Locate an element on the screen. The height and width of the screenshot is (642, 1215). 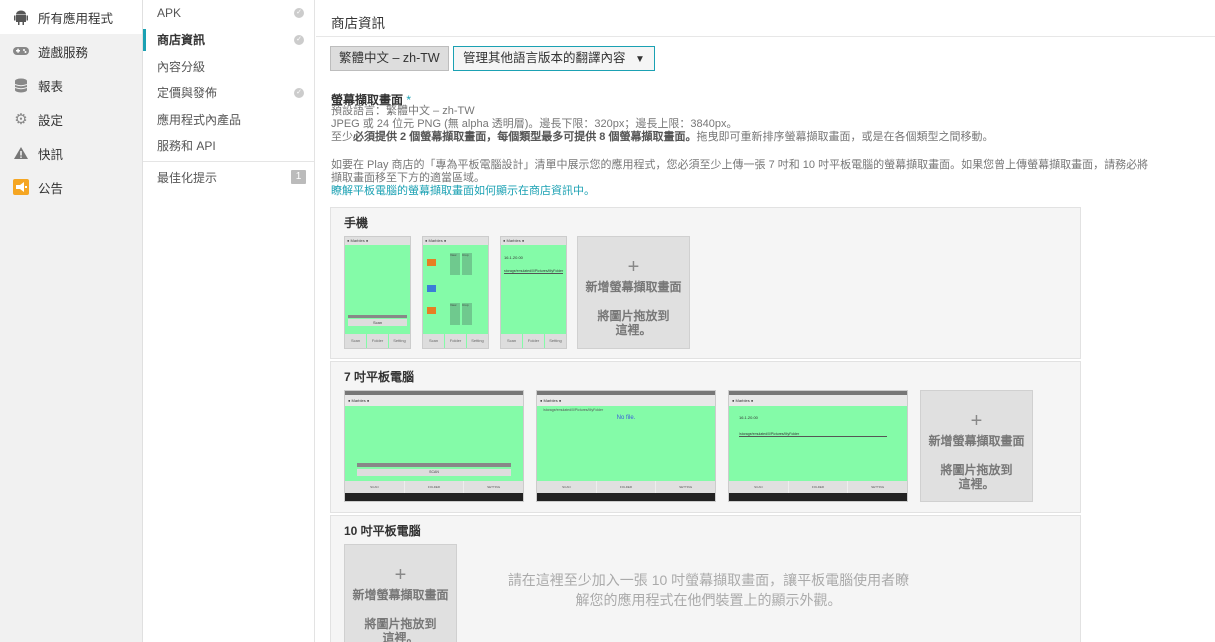
subnav-item-content-rating: 內容分級 is located at coordinates (228, 66).